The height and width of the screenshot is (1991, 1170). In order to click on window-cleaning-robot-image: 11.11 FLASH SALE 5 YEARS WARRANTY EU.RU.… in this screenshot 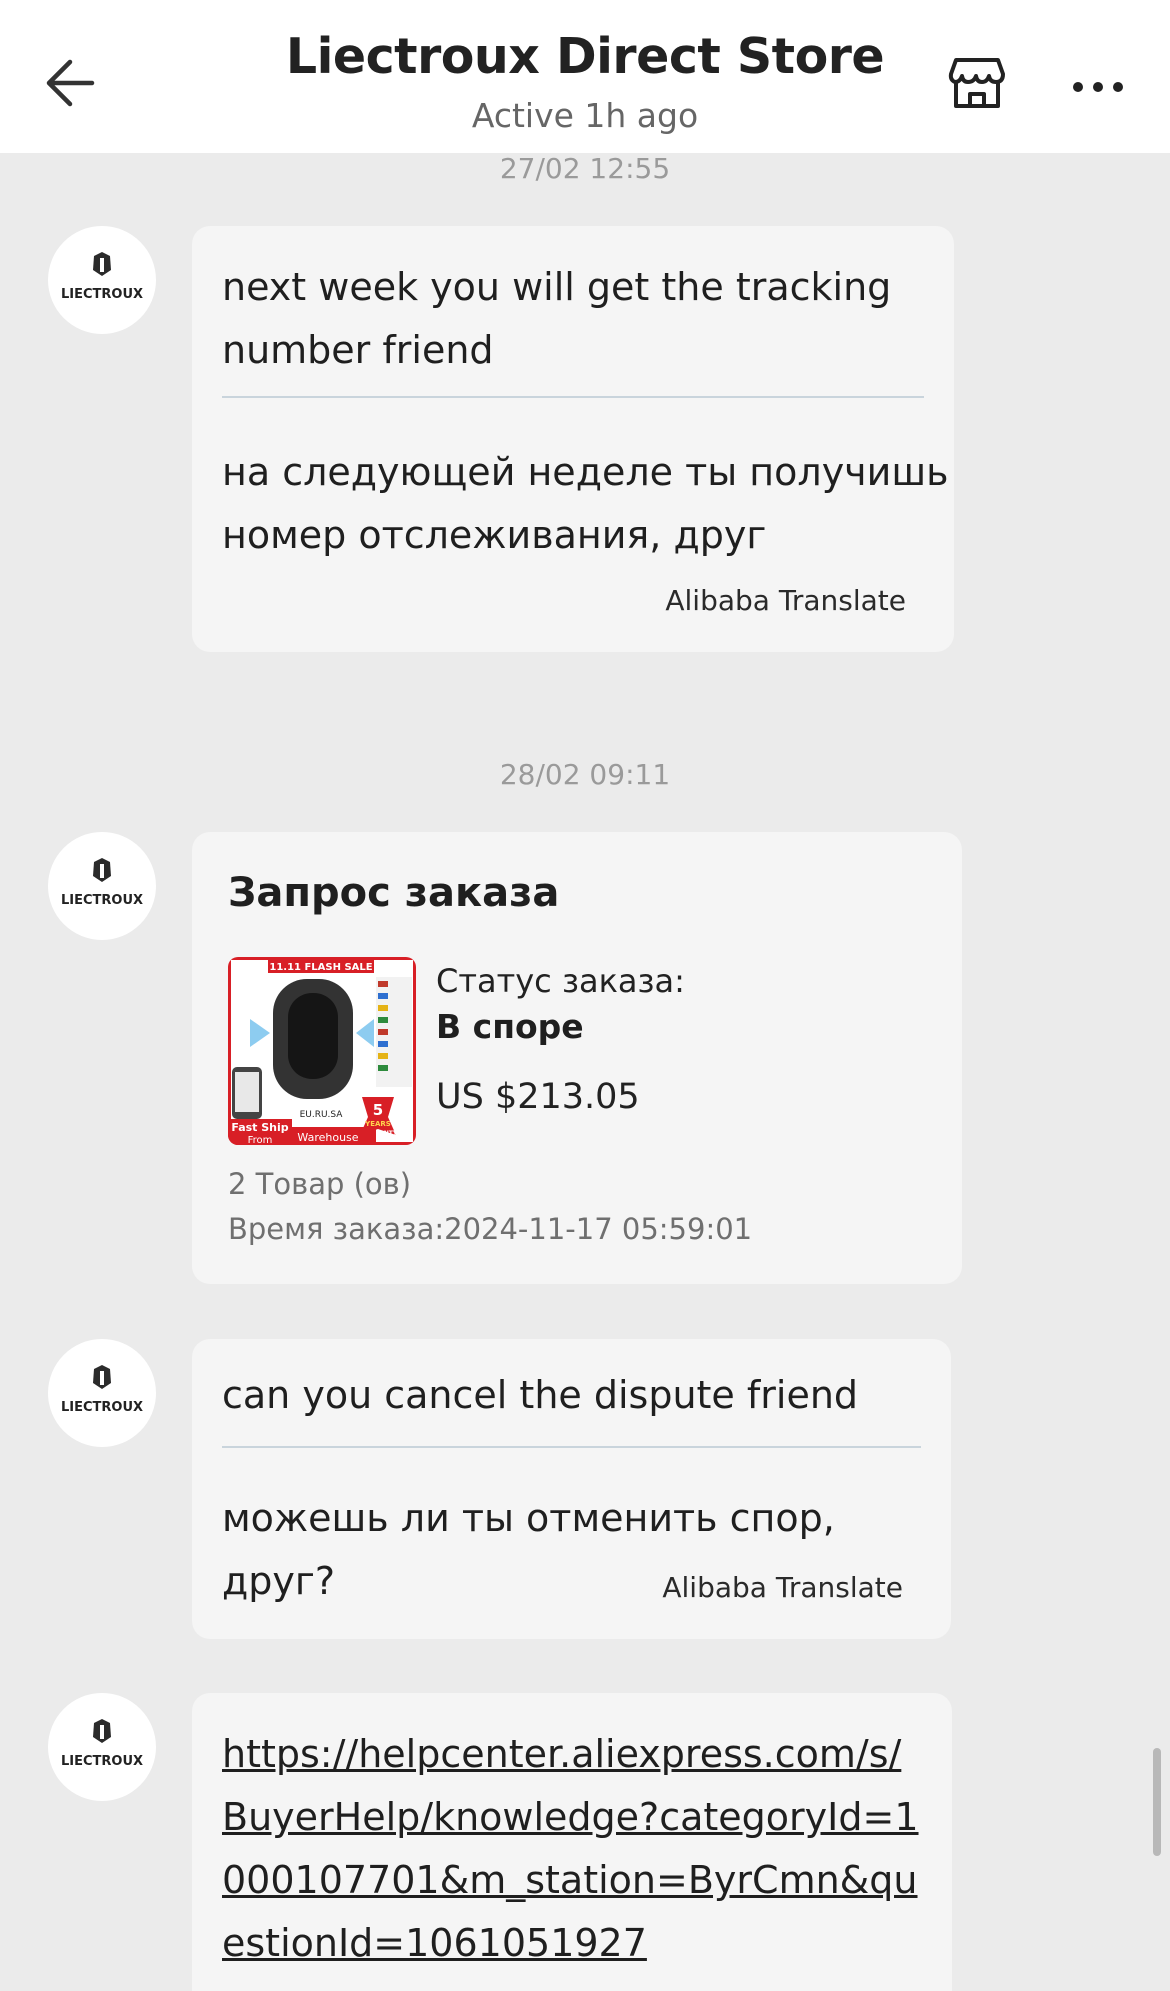, I will do `click(322, 1051)`.